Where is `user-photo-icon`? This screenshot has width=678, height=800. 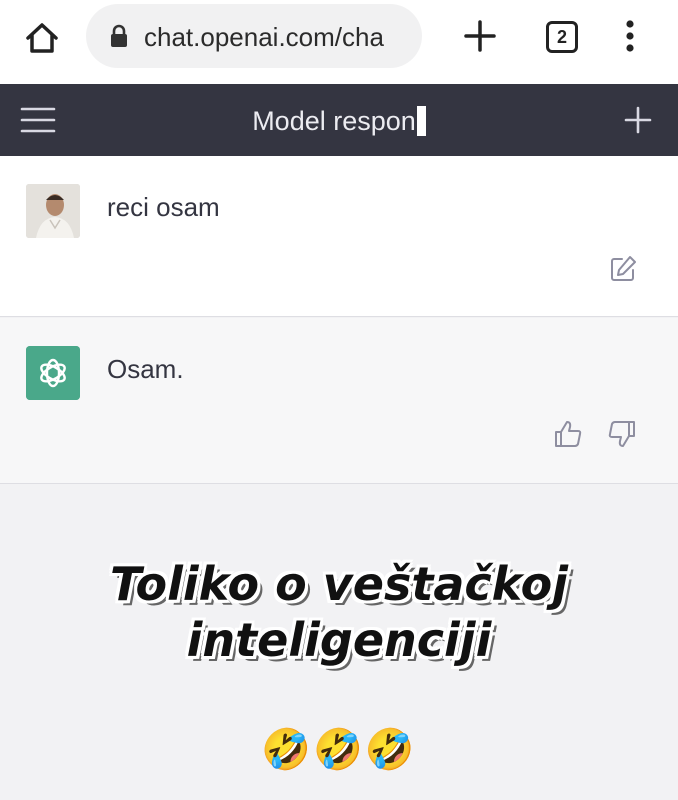
user-photo-icon is located at coordinates (53, 211).